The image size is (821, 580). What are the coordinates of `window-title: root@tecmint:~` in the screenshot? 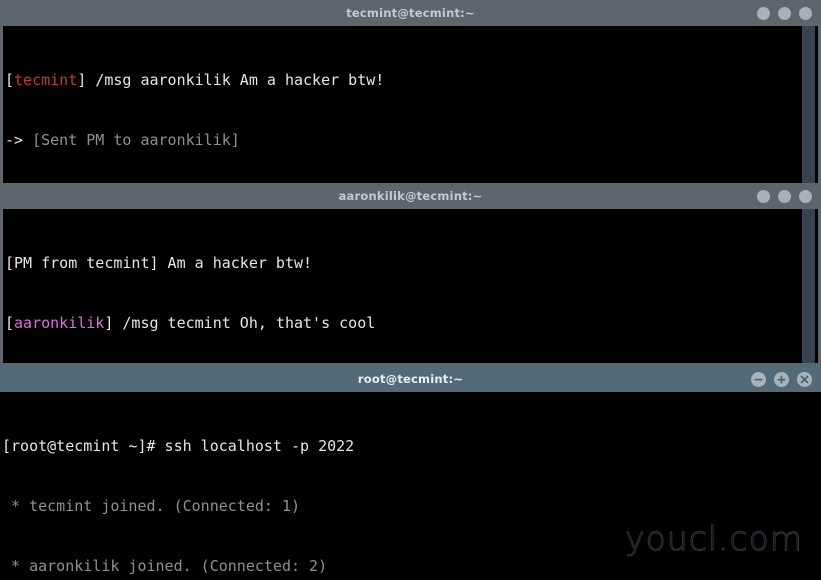 It's located at (410, 379).